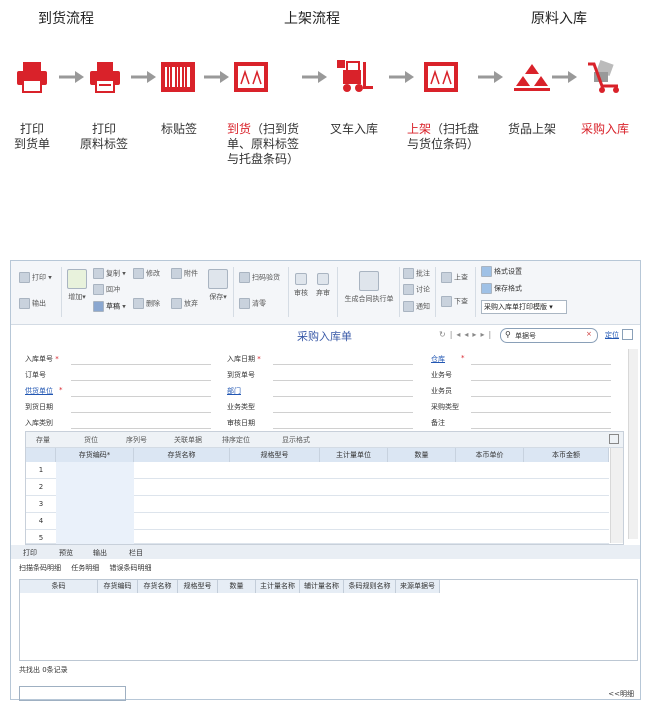  What do you see at coordinates (184, 303) in the screenshot?
I see `abandon-button: 放弃` at bounding box center [184, 303].